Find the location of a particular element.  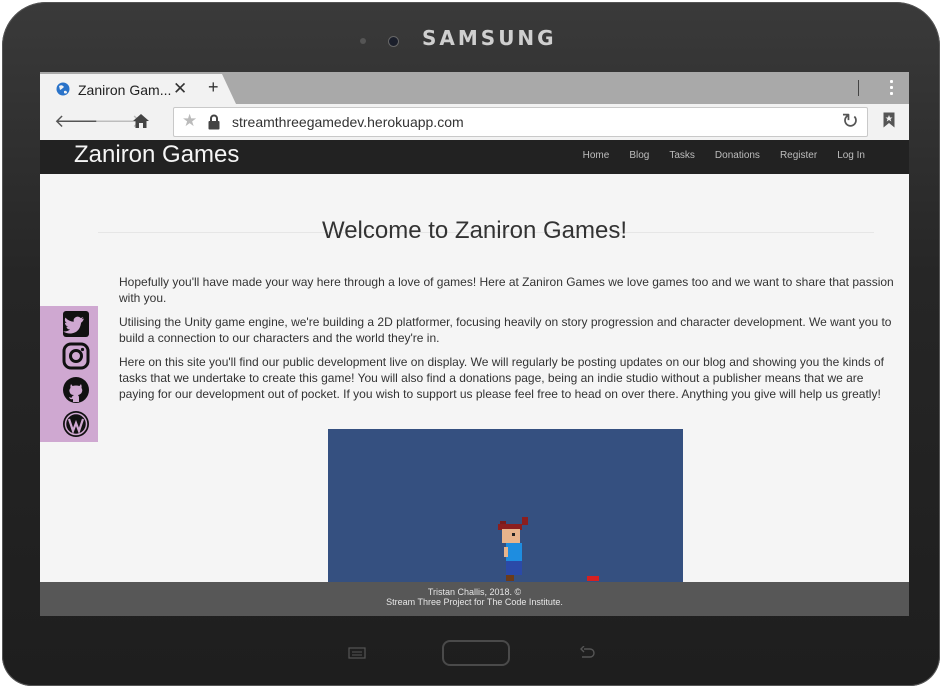

bookmarks-icon is located at coordinates (889, 120).